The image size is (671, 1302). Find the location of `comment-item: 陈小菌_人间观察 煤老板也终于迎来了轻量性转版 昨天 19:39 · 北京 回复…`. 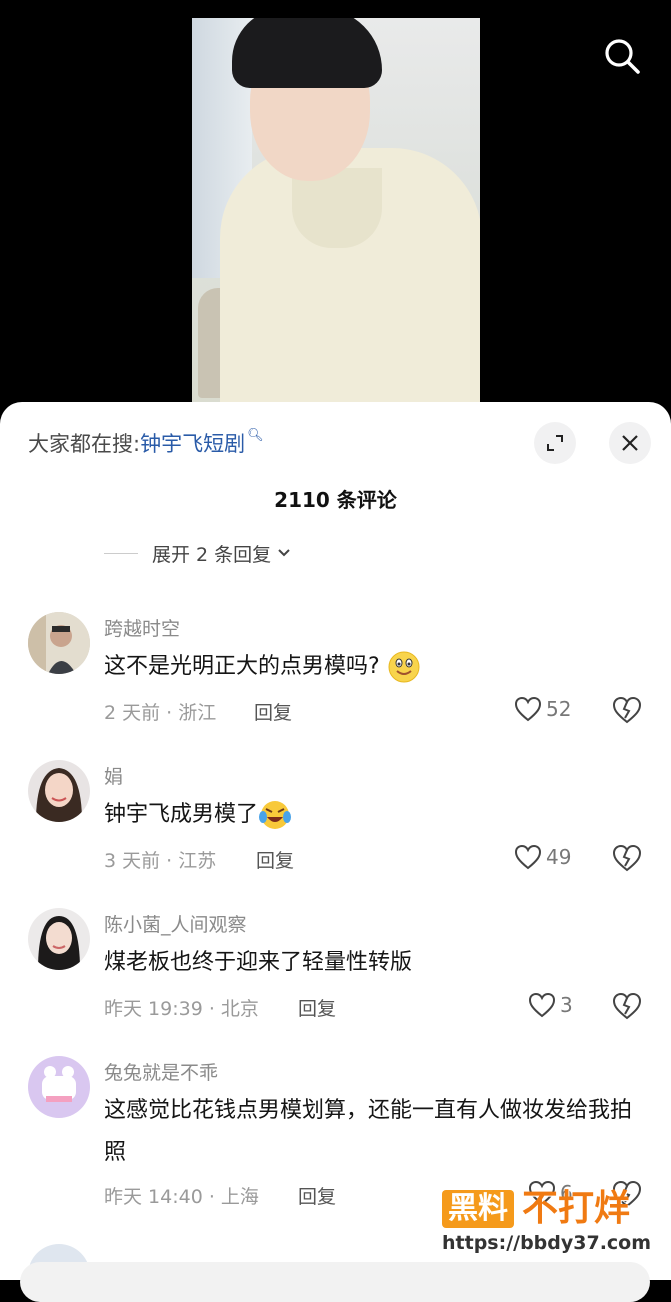

comment-item: 陈小菌_人间观察 煤老板也终于迎来了轻量性转版 昨天 19:39 · 北京 回复… is located at coordinates (335, 969).